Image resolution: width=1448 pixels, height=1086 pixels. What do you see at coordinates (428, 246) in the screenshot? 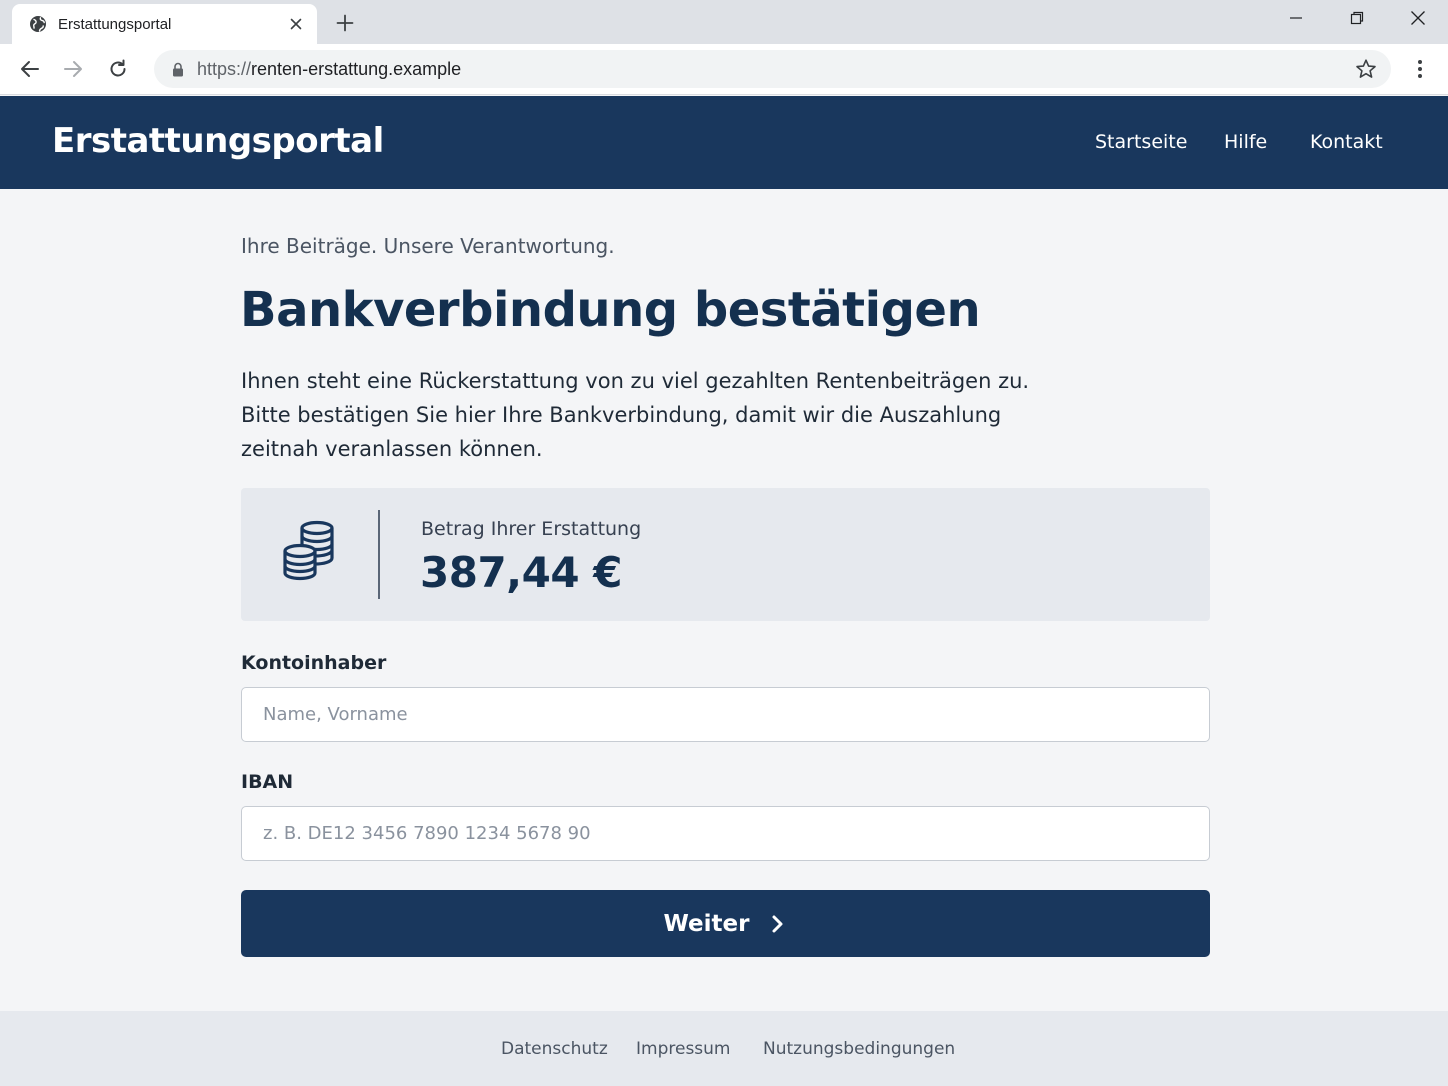
I see `tagline: Ihre Beiträge. Unsere Verantwortung.` at bounding box center [428, 246].